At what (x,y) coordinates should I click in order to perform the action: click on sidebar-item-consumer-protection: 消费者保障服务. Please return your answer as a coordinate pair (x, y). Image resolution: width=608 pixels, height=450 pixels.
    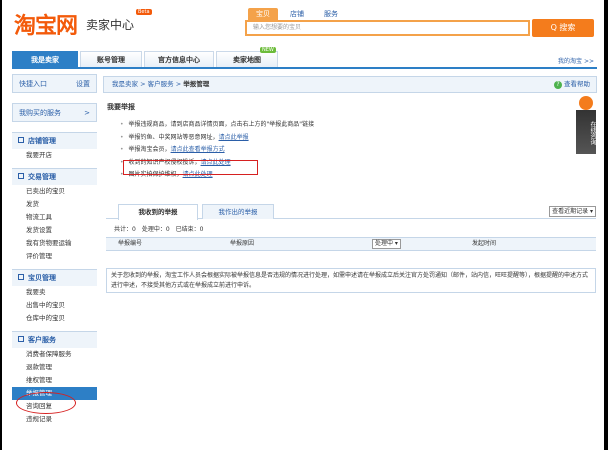
    Looking at the image, I should click on (54, 354).